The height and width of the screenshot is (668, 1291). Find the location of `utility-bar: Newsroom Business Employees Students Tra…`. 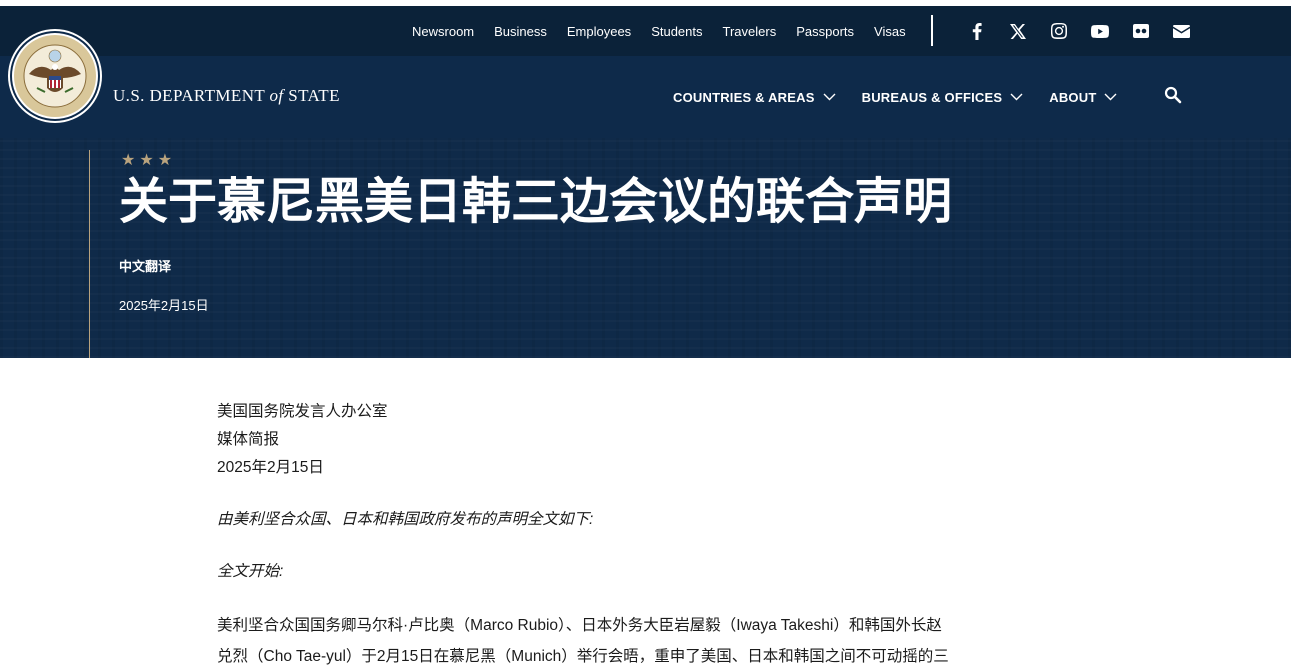

utility-bar: Newsroom Business Employees Students Tra… is located at coordinates (645, 31).